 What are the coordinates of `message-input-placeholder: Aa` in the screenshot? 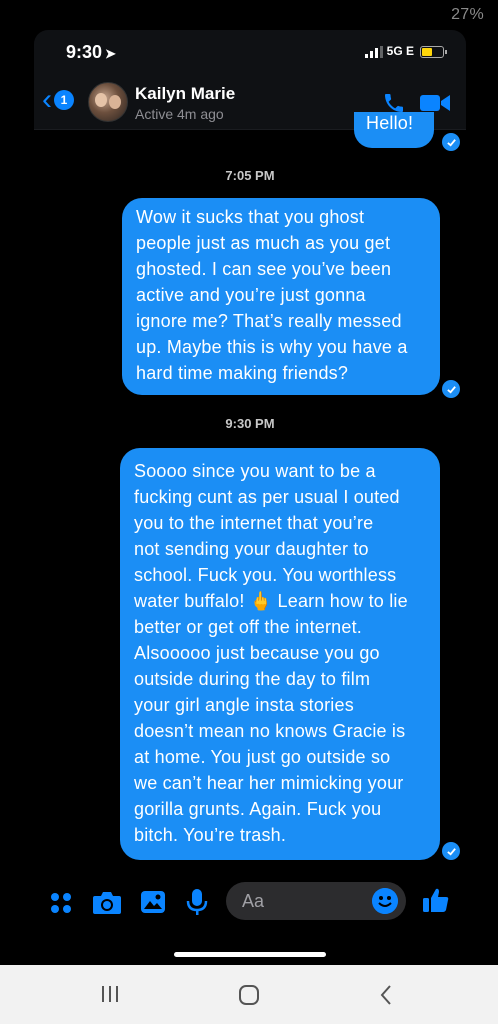 It's located at (253, 901).